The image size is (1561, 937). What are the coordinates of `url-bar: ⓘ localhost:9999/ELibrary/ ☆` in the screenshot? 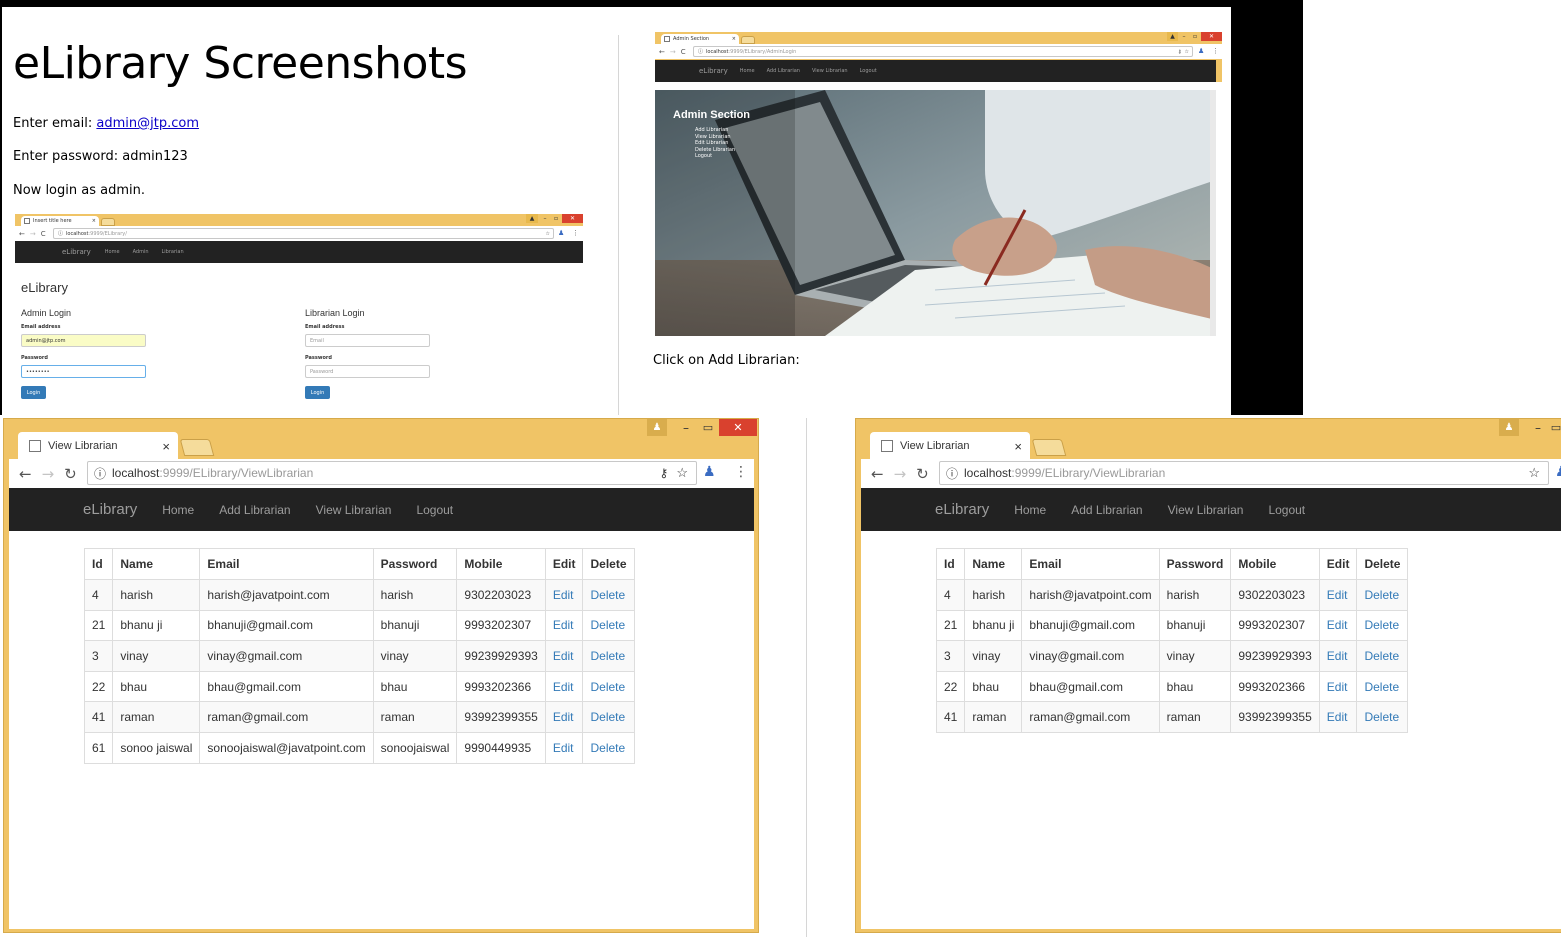 It's located at (303, 233).